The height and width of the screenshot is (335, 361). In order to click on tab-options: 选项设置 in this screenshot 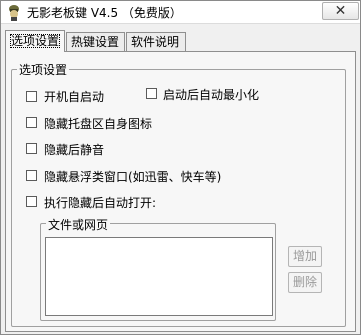, I will do `click(35, 41)`.